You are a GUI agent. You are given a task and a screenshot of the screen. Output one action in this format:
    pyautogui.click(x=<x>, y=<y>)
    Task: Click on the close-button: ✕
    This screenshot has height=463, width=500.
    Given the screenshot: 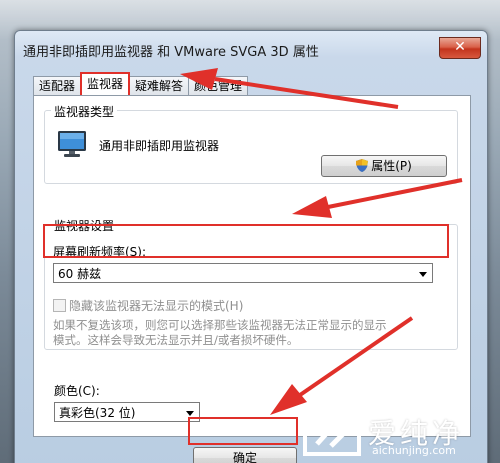 What is the action you would take?
    pyautogui.click(x=460, y=48)
    